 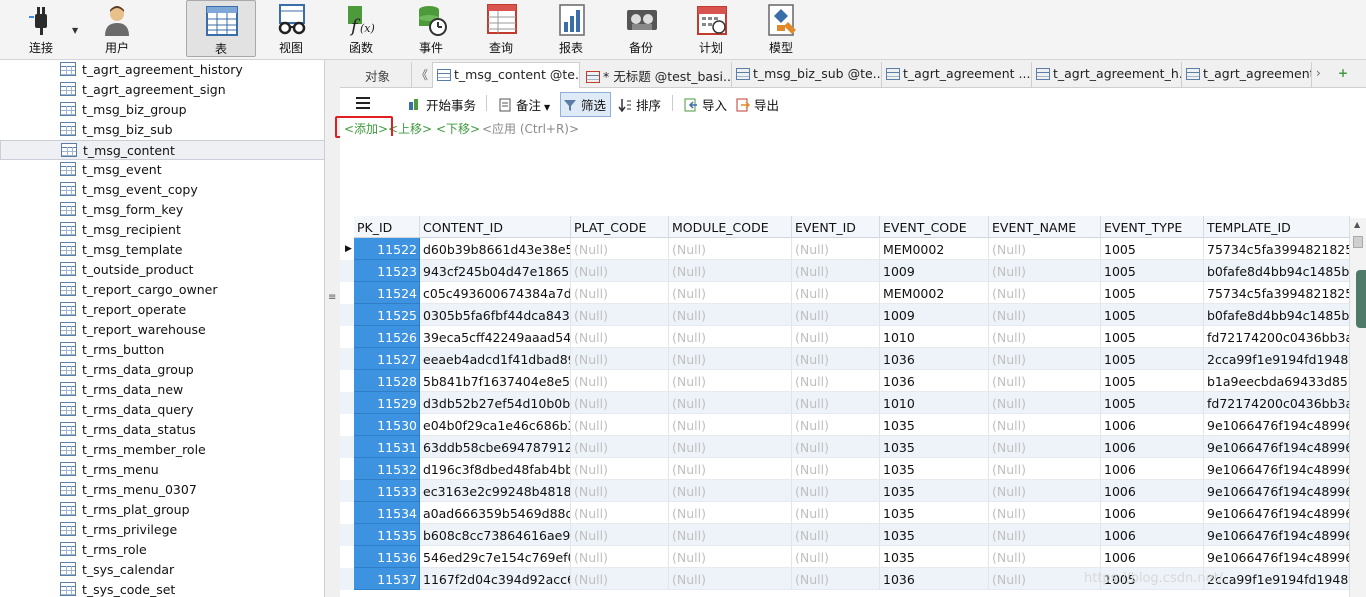 I want to click on sidebar-item-table: t_rms_data_group, so click(x=162, y=370).